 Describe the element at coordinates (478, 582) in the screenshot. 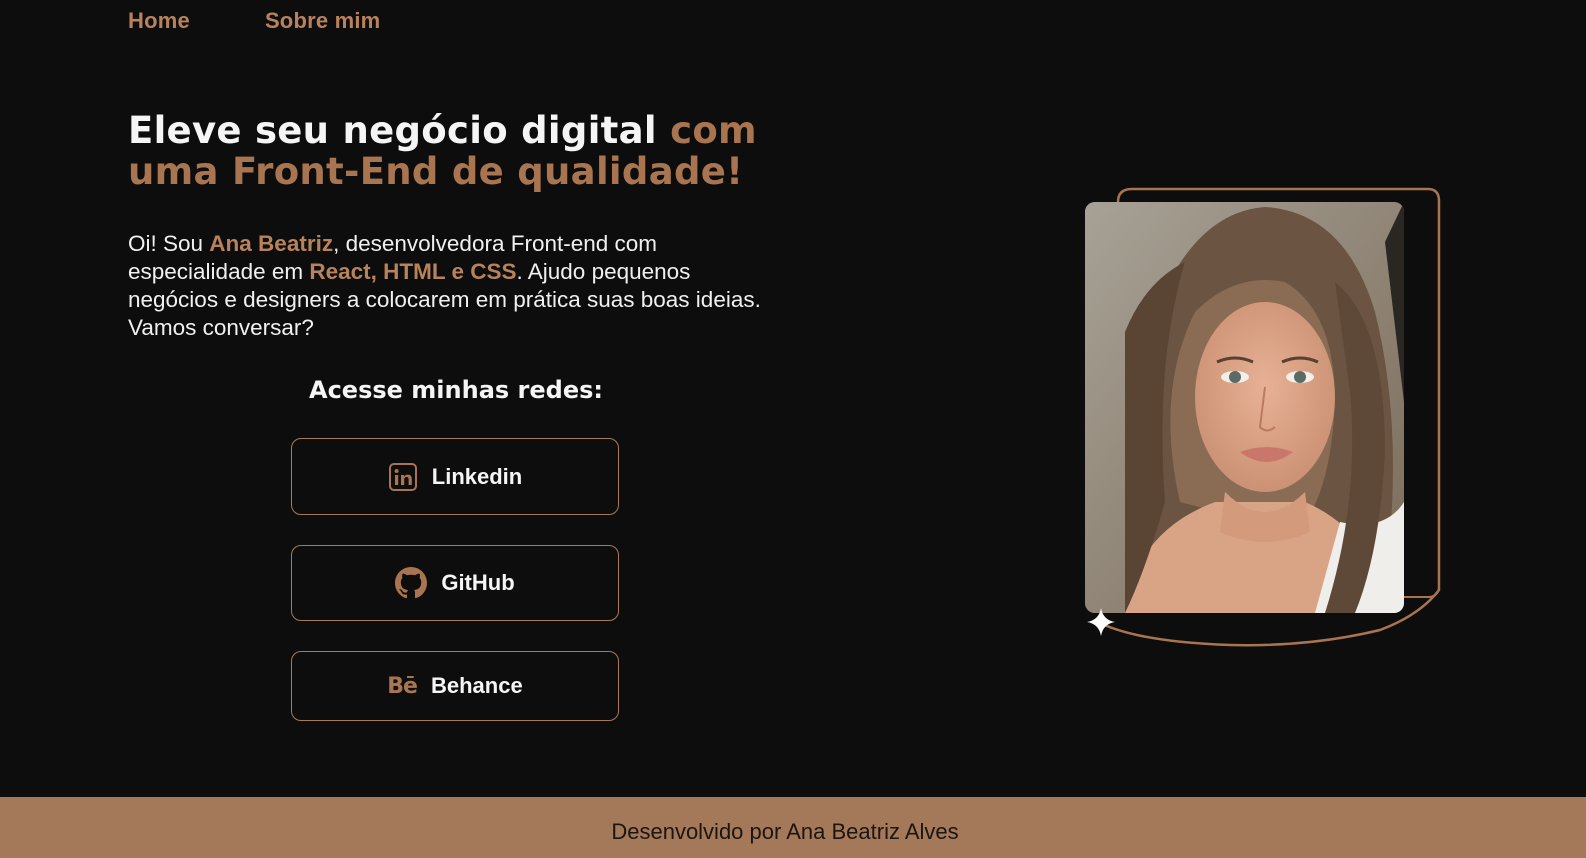

I see `github-label: GitHub` at that location.